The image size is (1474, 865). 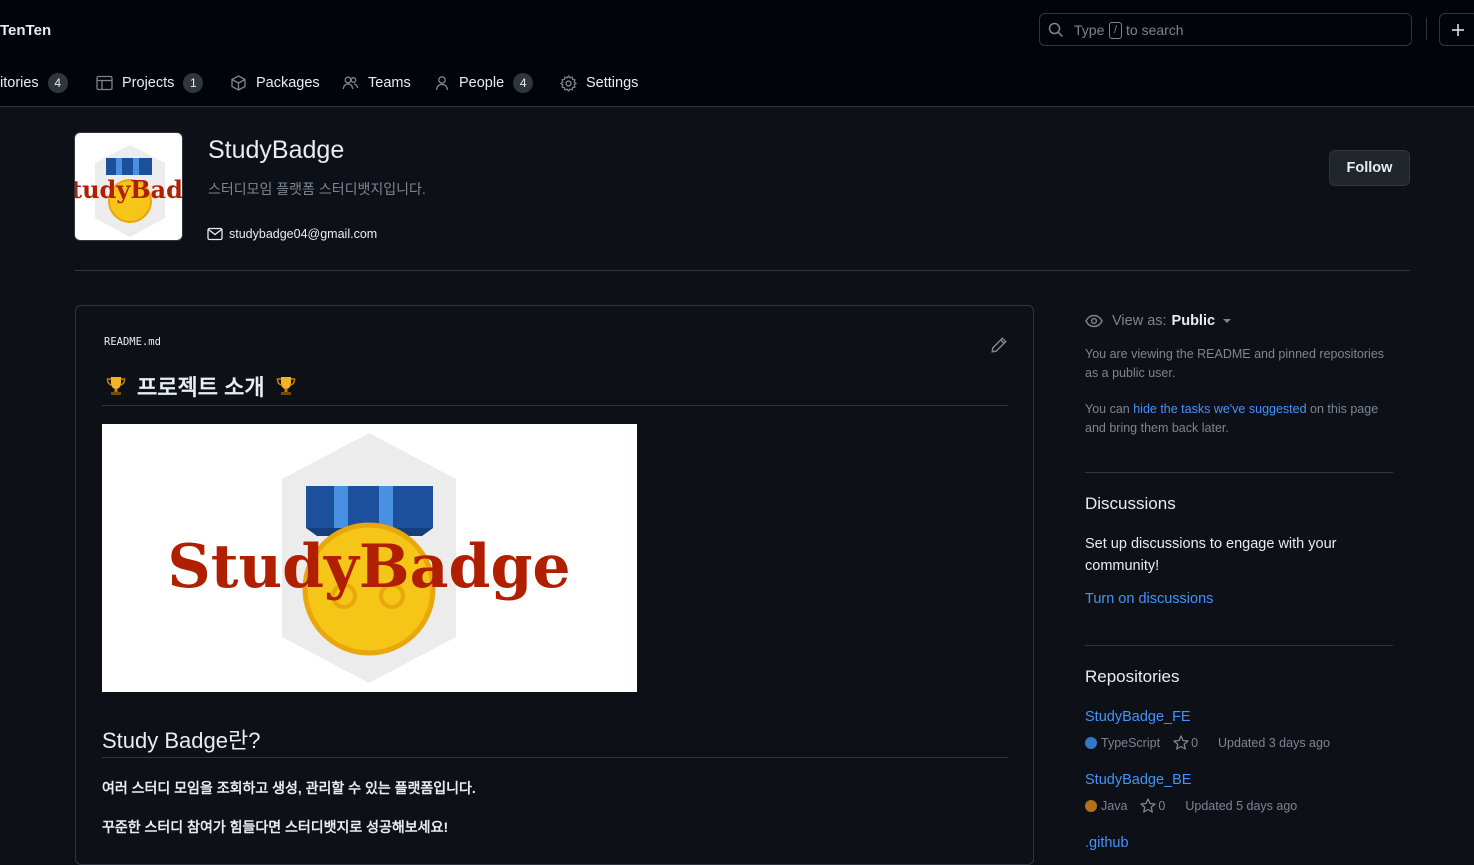 I want to click on plus-icon, so click(x=1458, y=30).